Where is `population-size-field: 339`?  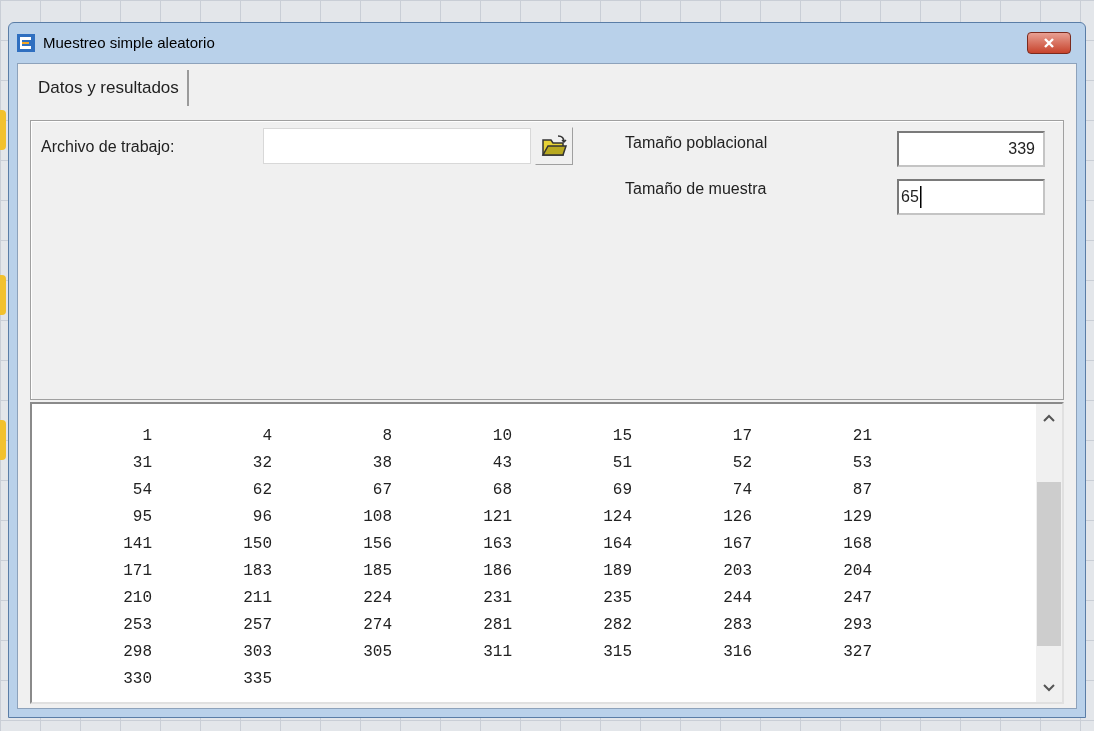
population-size-field: 339 is located at coordinates (971, 149).